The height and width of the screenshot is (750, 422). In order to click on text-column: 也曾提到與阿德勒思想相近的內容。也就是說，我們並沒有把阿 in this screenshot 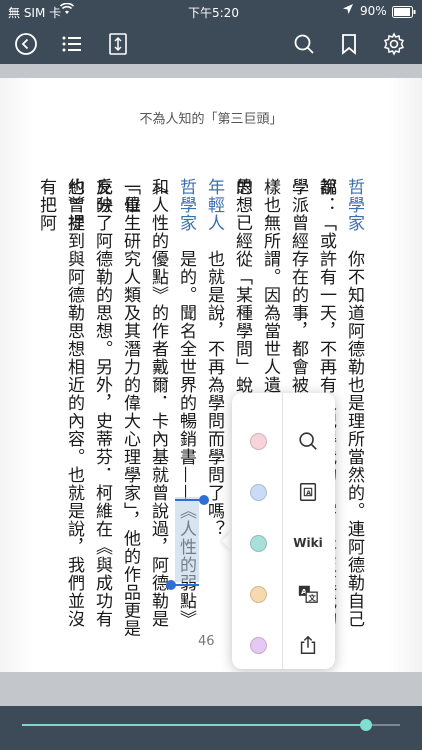, I will do `click(60, 408)`.